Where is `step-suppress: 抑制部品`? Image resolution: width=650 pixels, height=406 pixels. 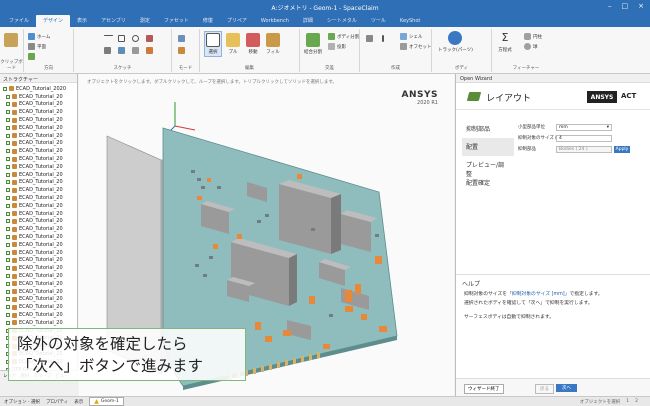 step-suppress: 抑制部品 is located at coordinates (488, 129).